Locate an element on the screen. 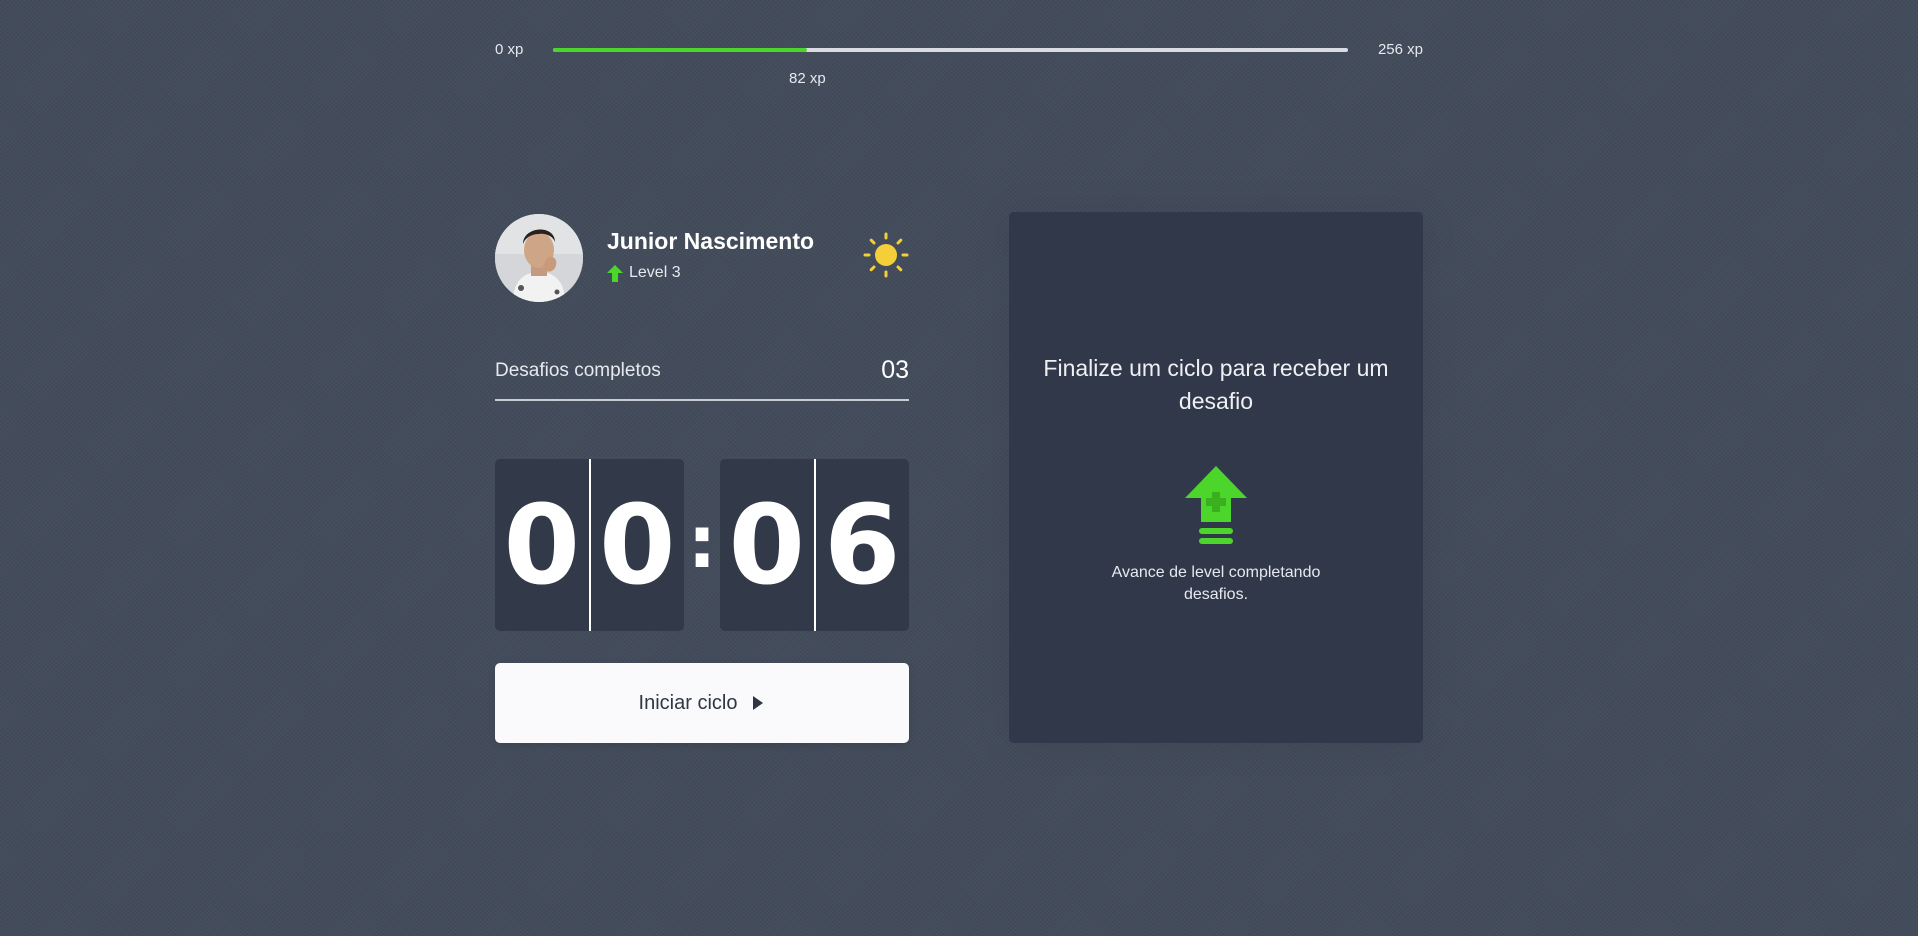  xp-max-label: 256 xp is located at coordinates (1400, 49).